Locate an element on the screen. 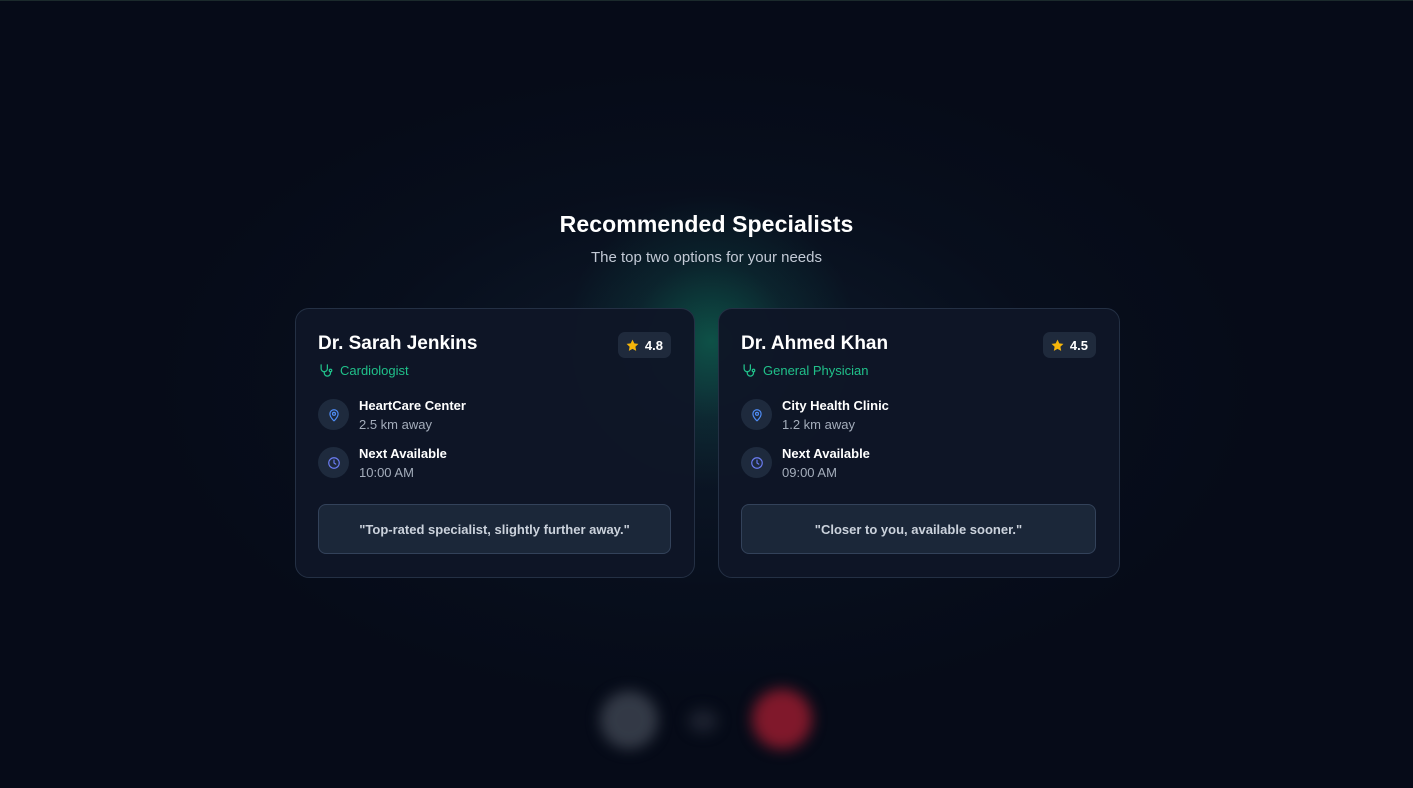 Image resolution: width=1413 pixels, height=788 pixels. availability-time: 09:00 AM is located at coordinates (809, 472).